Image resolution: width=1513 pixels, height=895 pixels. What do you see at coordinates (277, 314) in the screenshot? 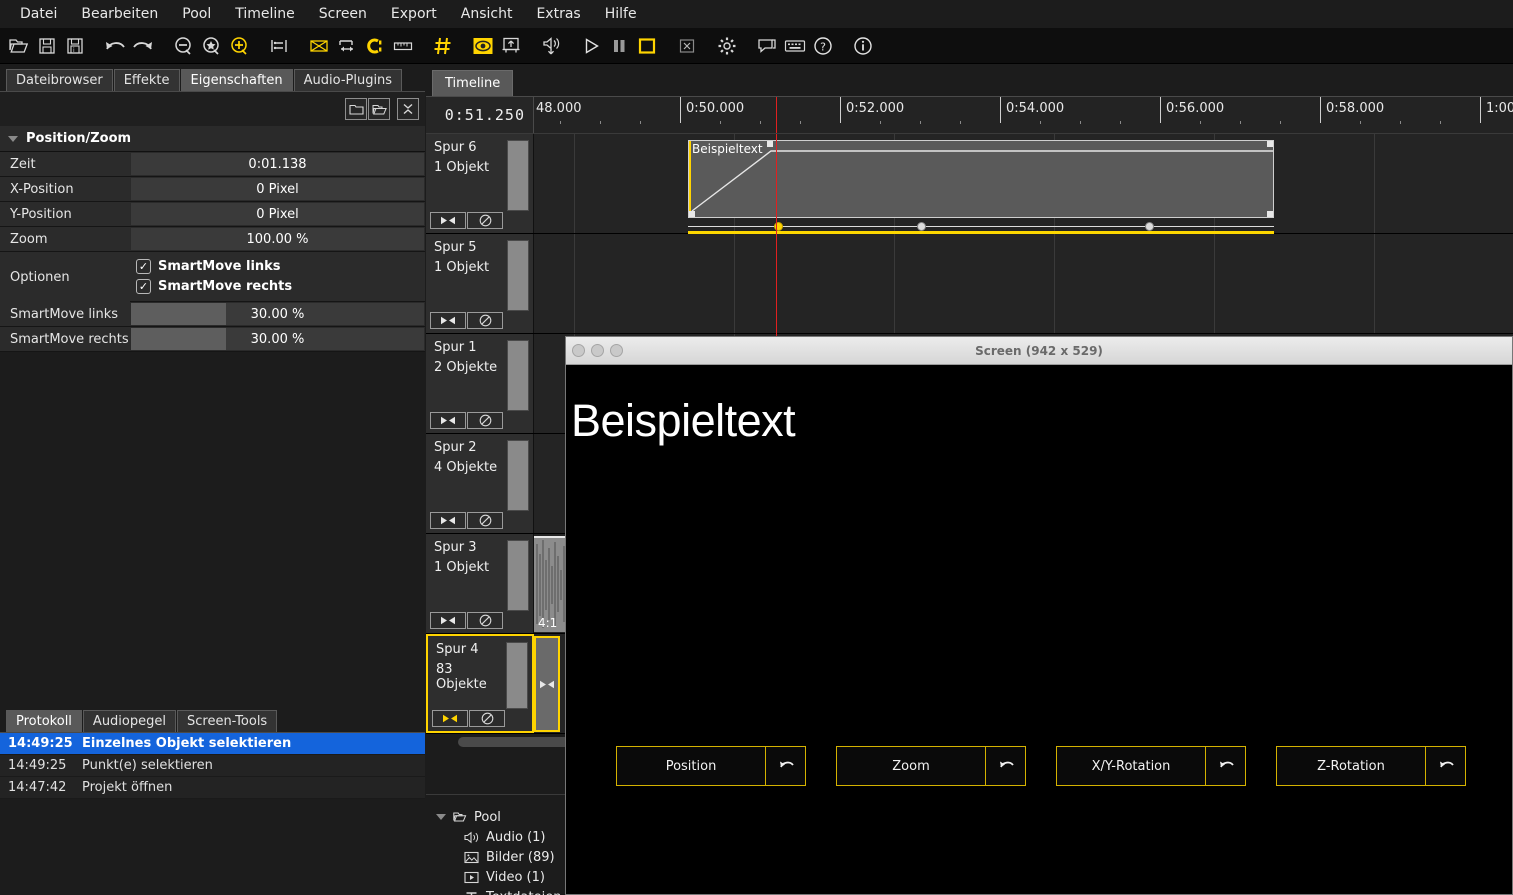
I see `slider-smartmove-links: 30.00 %` at bounding box center [277, 314].